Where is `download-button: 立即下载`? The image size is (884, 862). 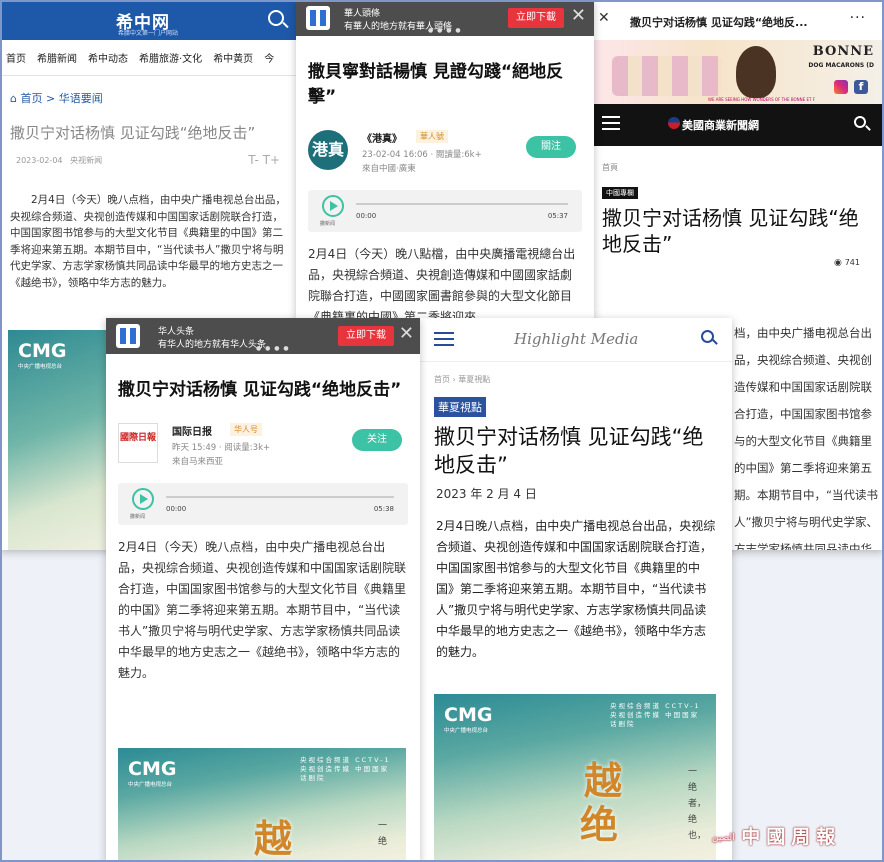
download-button: 立即下载 is located at coordinates (366, 336).